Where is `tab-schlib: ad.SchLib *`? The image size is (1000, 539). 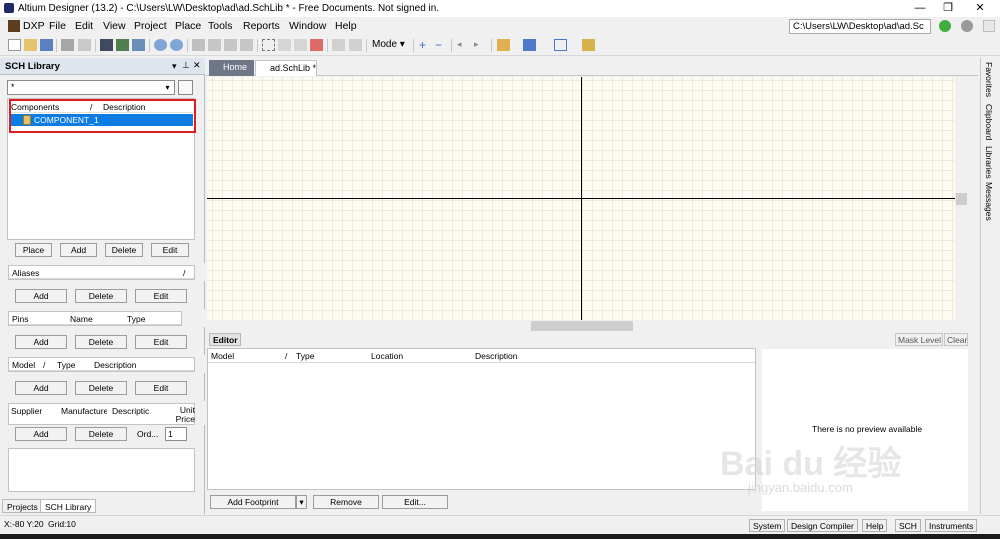 tab-schlib: ad.SchLib * is located at coordinates (286, 68).